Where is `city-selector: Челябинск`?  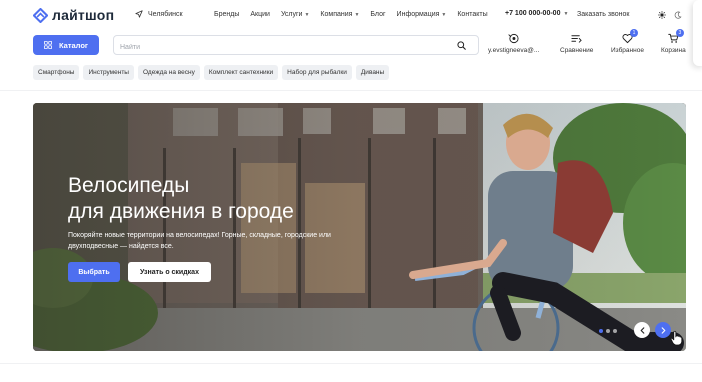
city-selector: Челябинск is located at coordinates (159, 14).